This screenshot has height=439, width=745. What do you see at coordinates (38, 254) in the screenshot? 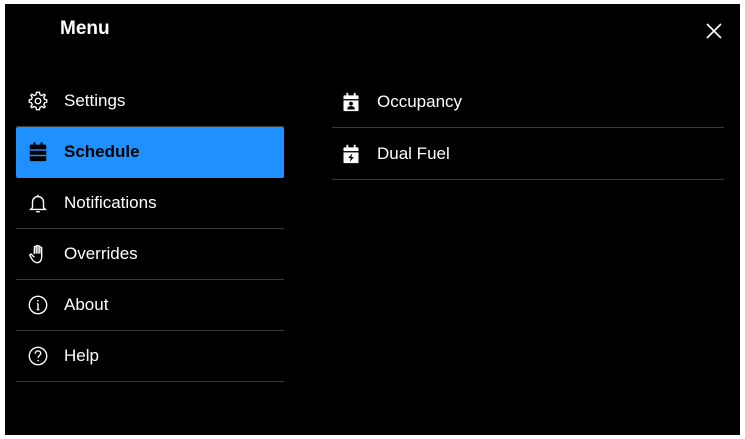
I see `hand-icon` at bounding box center [38, 254].